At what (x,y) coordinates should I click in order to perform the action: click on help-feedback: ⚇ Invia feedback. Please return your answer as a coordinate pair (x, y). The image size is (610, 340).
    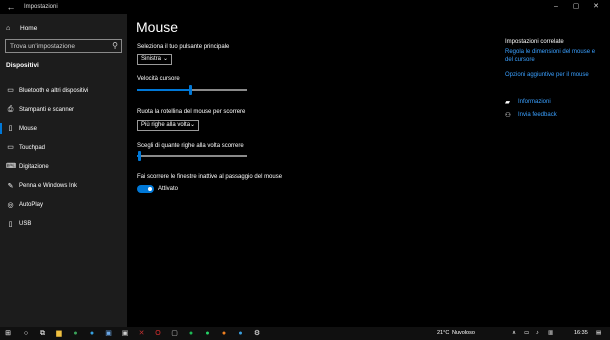
    Looking at the image, I should click on (531, 115).